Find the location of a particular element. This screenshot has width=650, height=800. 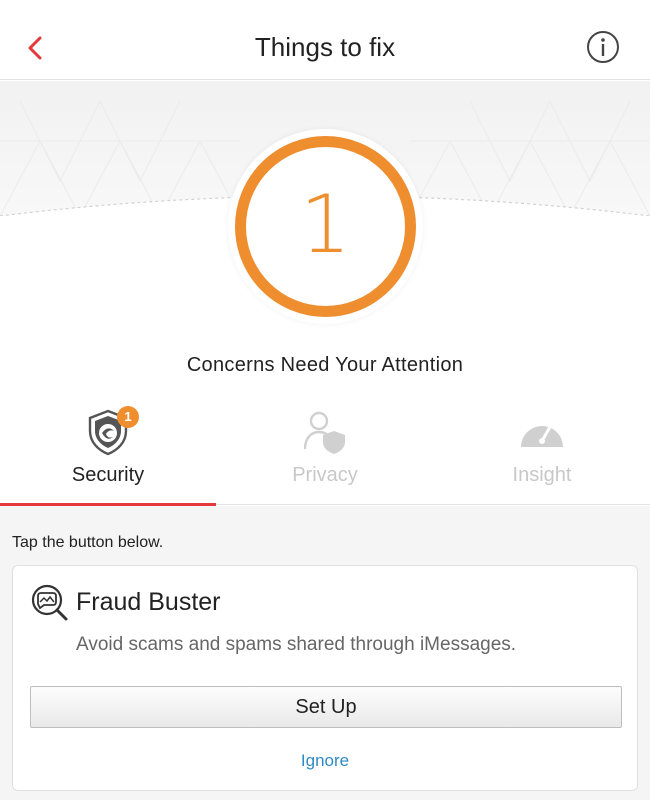

info-button is located at coordinates (603, 47).